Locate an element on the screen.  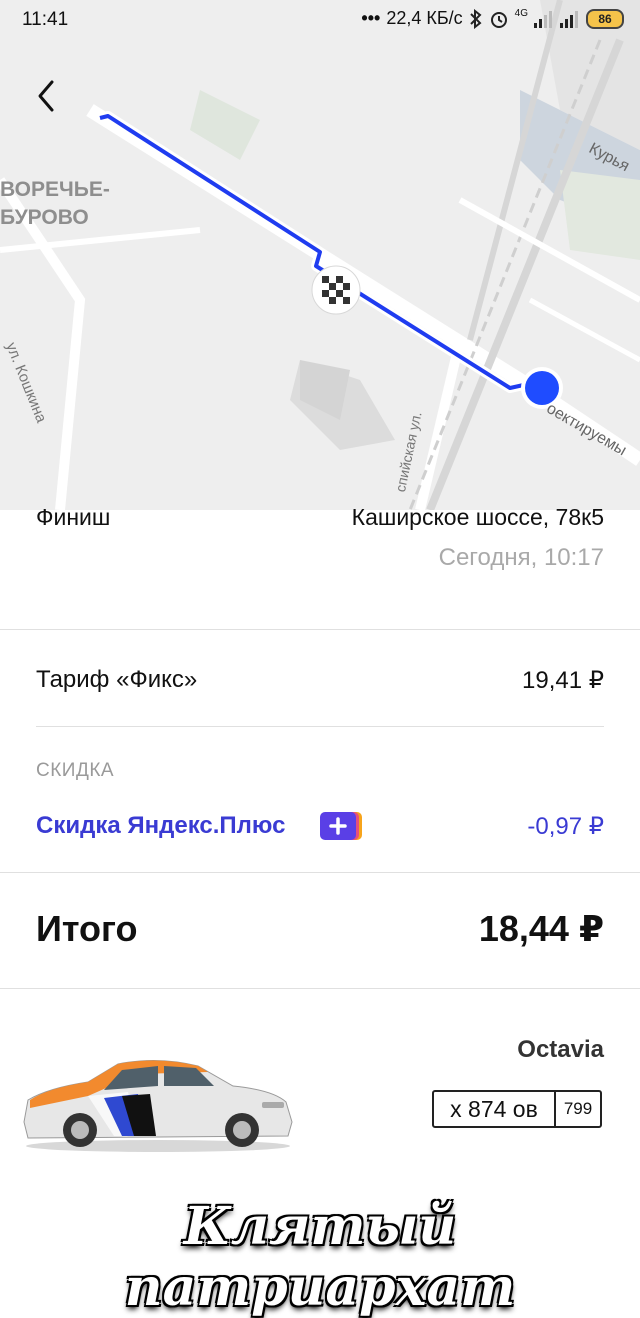
status-icons: ••• 22,4 КБ/с 4G 86 is located at coordinates (492, 18).